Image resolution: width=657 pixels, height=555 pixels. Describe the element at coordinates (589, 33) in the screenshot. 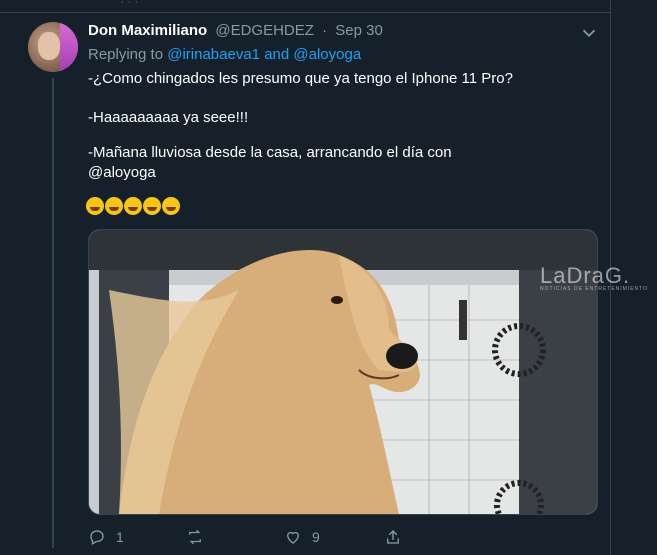

I see `chevron-down-icon` at that location.